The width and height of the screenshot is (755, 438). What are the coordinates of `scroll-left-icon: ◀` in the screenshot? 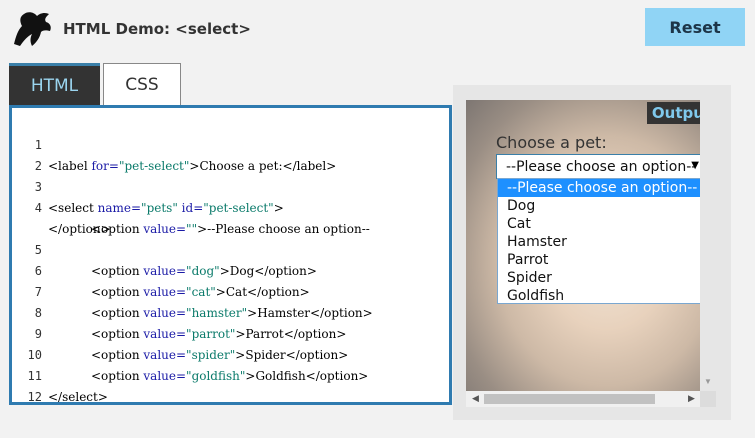 It's located at (475, 398).